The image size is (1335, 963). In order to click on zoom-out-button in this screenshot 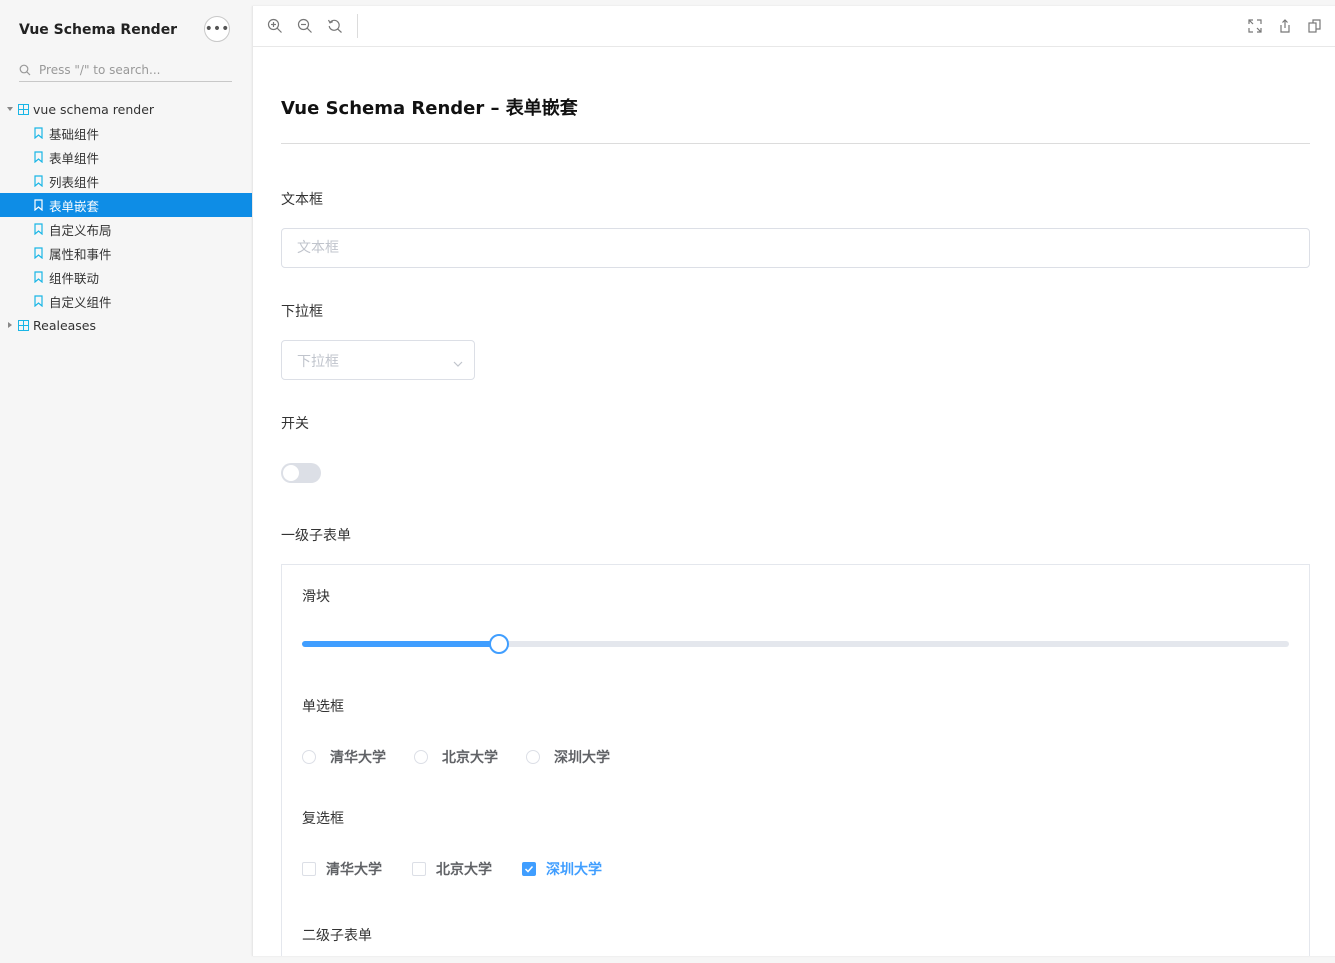, I will do `click(305, 26)`.